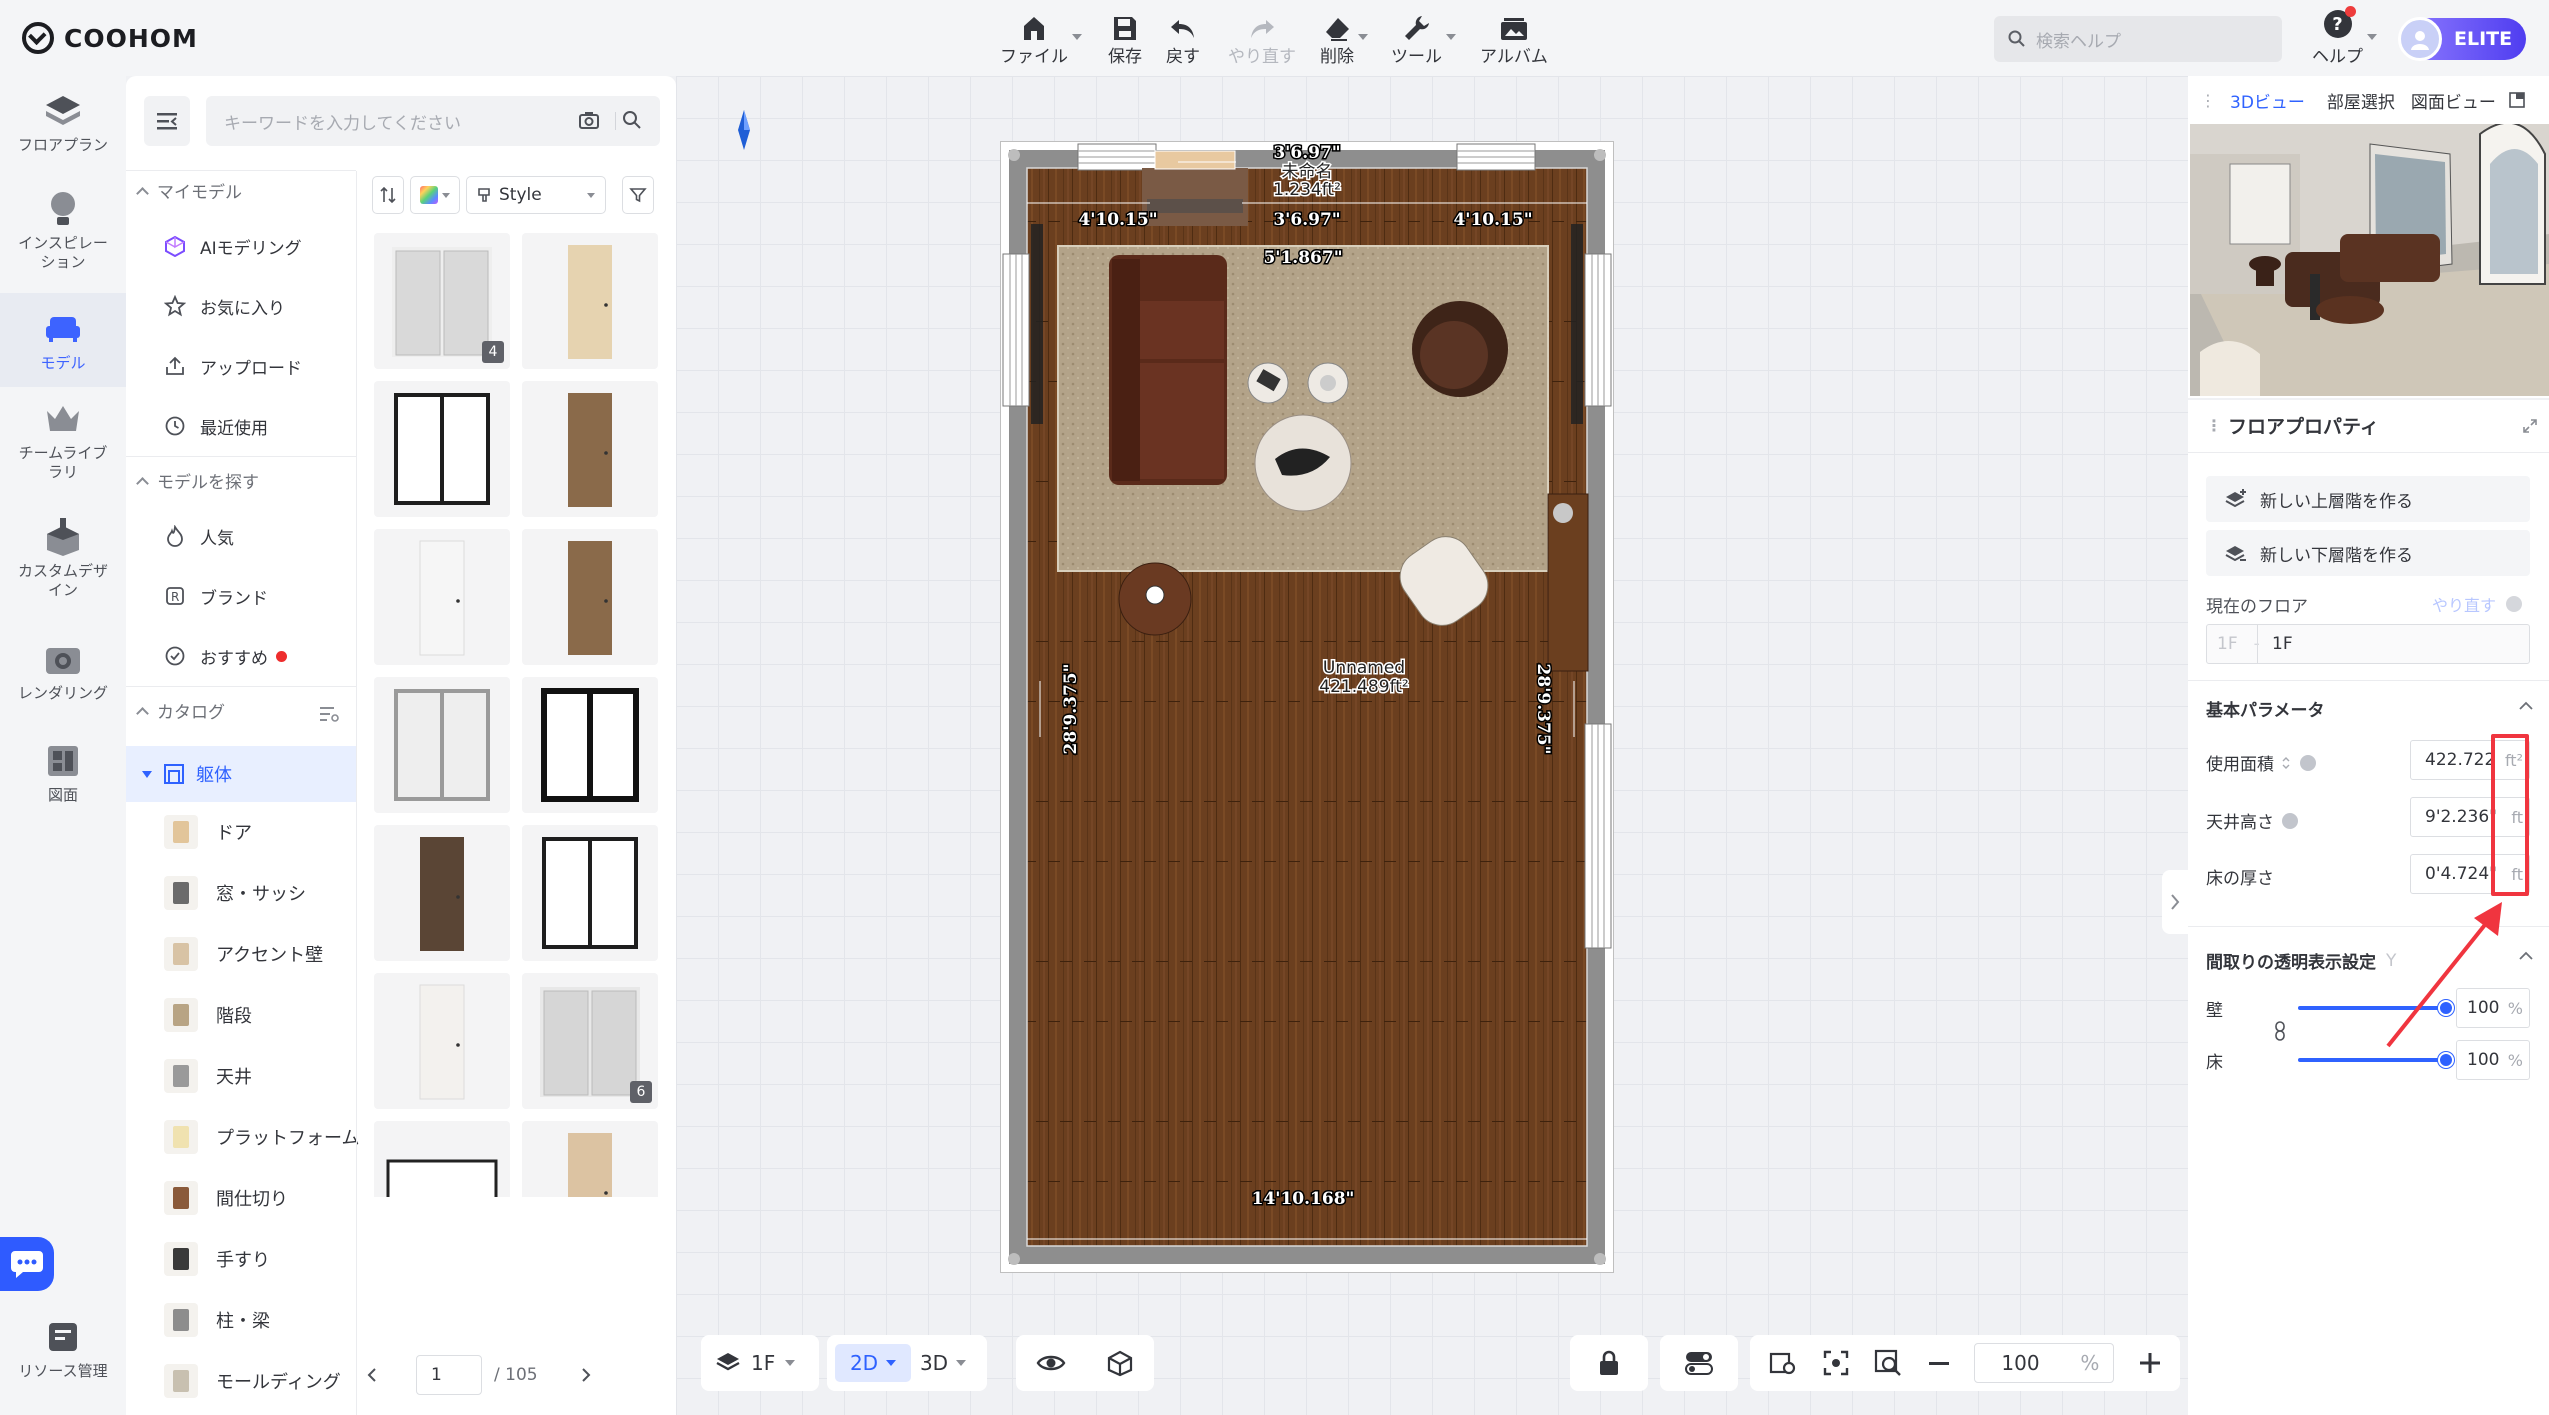 Image resolution: width=2549 pixels, height=1415 pixels. What do you see at coordinates (63, 329) in the screenshot?
I see `sofa-icon` at bounding box center [63, 329].